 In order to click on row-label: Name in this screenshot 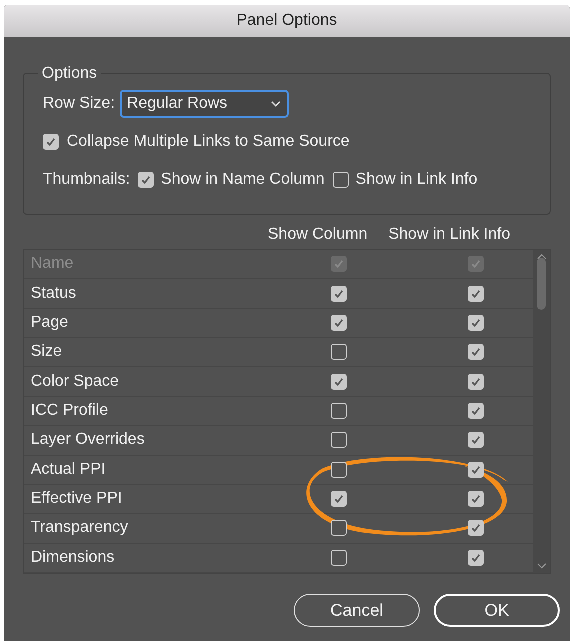, I will do `click(53, 264)`.